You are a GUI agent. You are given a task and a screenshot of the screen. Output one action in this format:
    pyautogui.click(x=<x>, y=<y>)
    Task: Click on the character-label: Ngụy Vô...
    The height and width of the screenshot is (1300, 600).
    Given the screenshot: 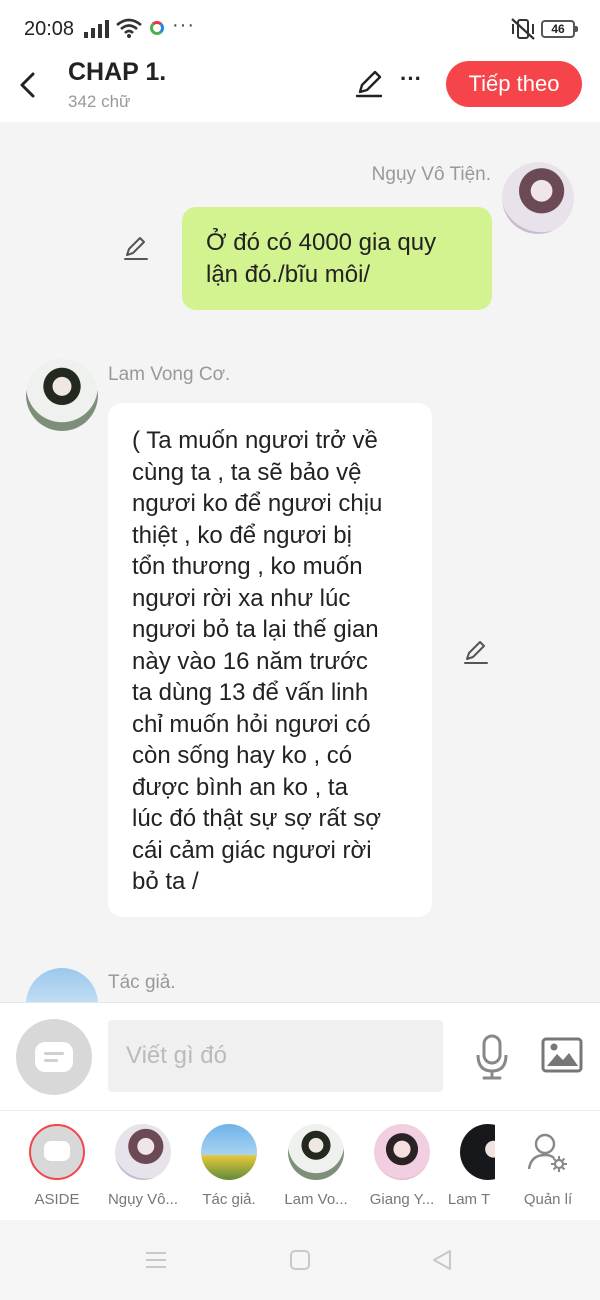 What is the action you would take?
    pyautogui.click(x=143, y=1199)
    